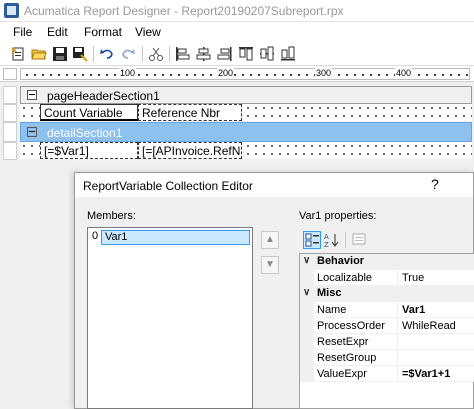  I want to click on page-header-content: Count Variable Reference Nbr, so click(246, 112).